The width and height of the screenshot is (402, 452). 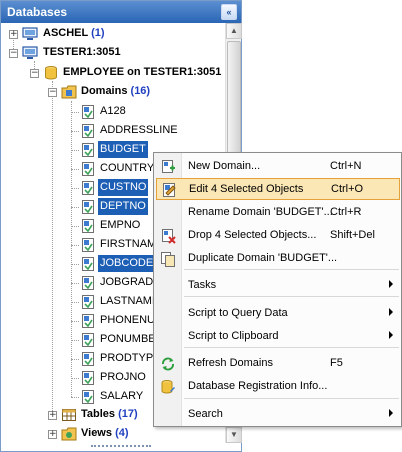 I want to click on domain-label: JOBCODE, so click(x=127, y=263).